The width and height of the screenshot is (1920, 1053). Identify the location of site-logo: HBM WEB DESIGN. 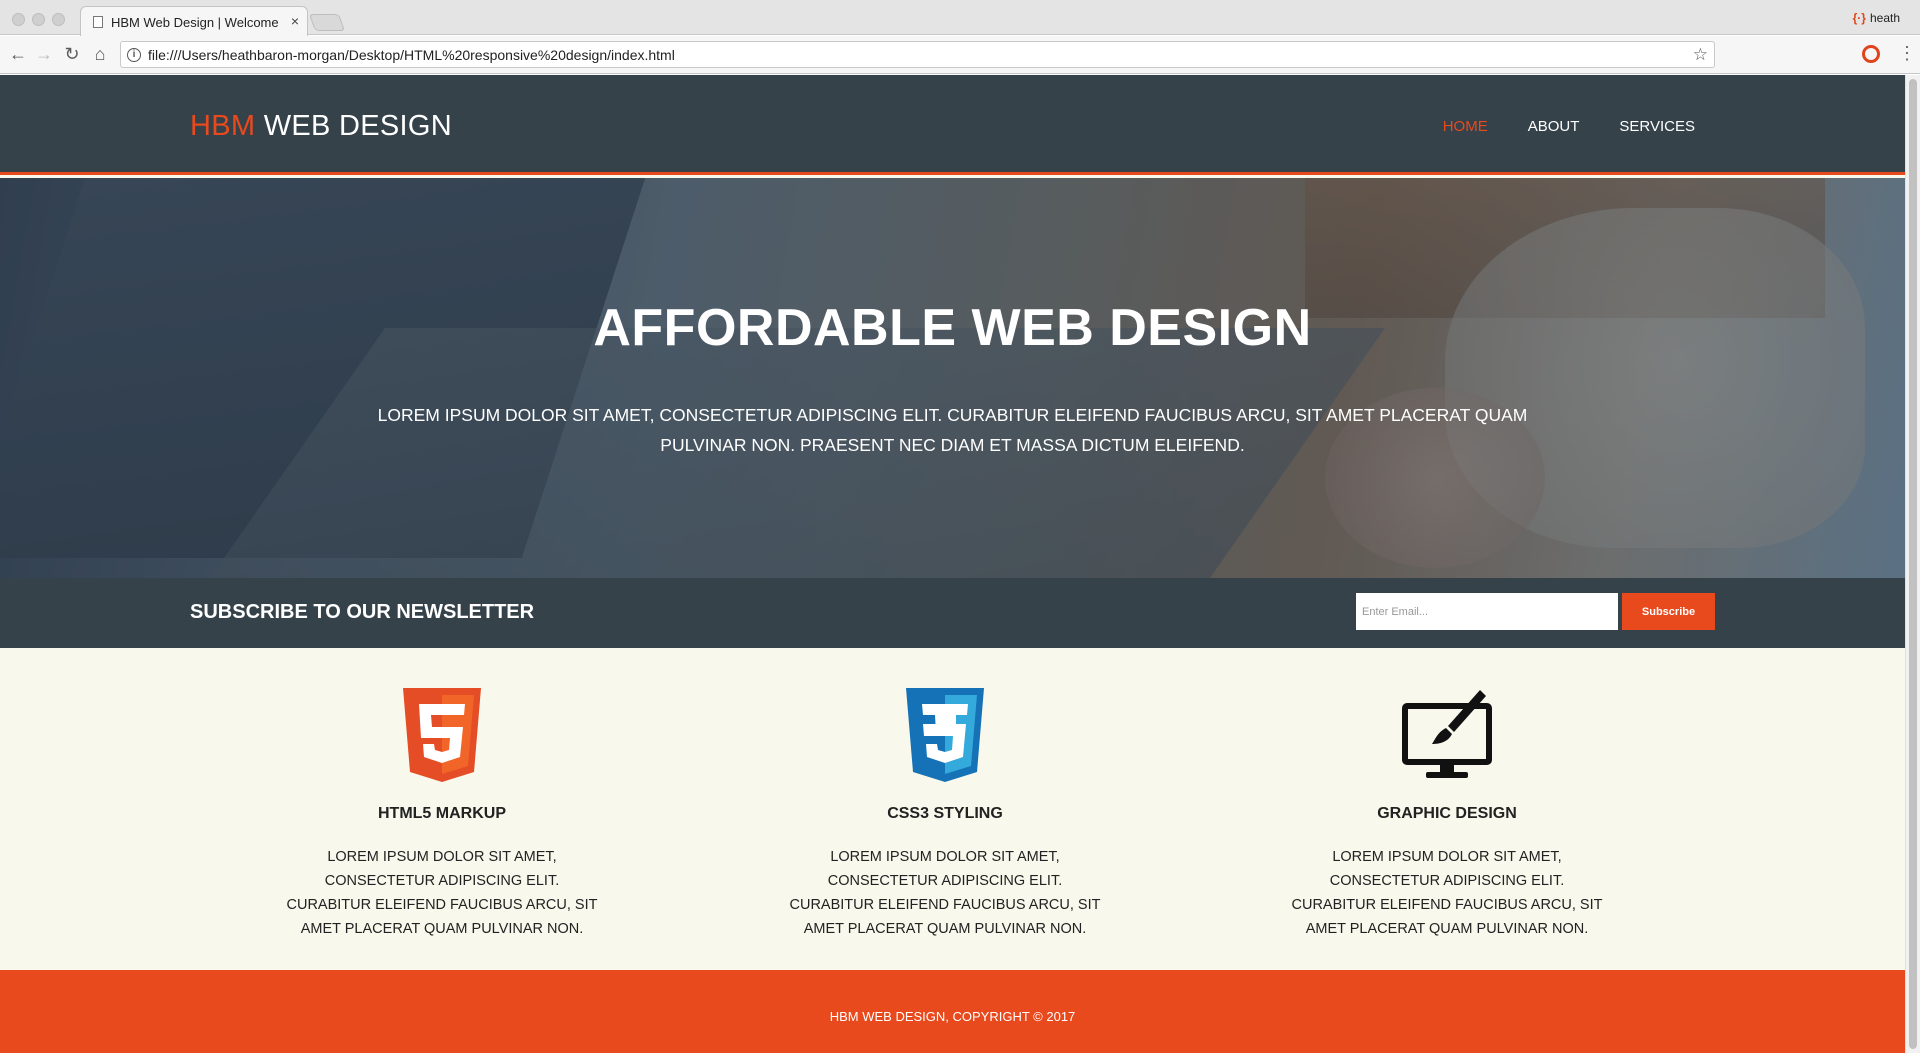
(321, 126).